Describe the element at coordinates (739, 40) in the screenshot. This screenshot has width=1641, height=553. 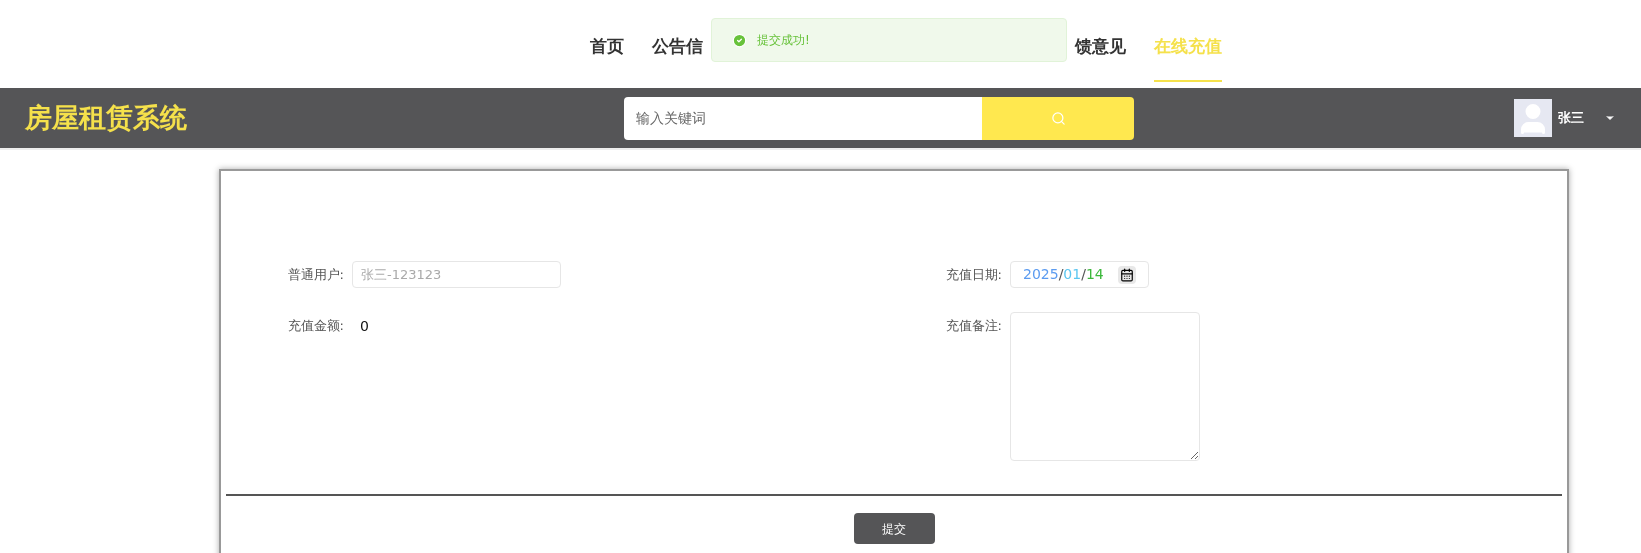
I see `check-icon` at that location.